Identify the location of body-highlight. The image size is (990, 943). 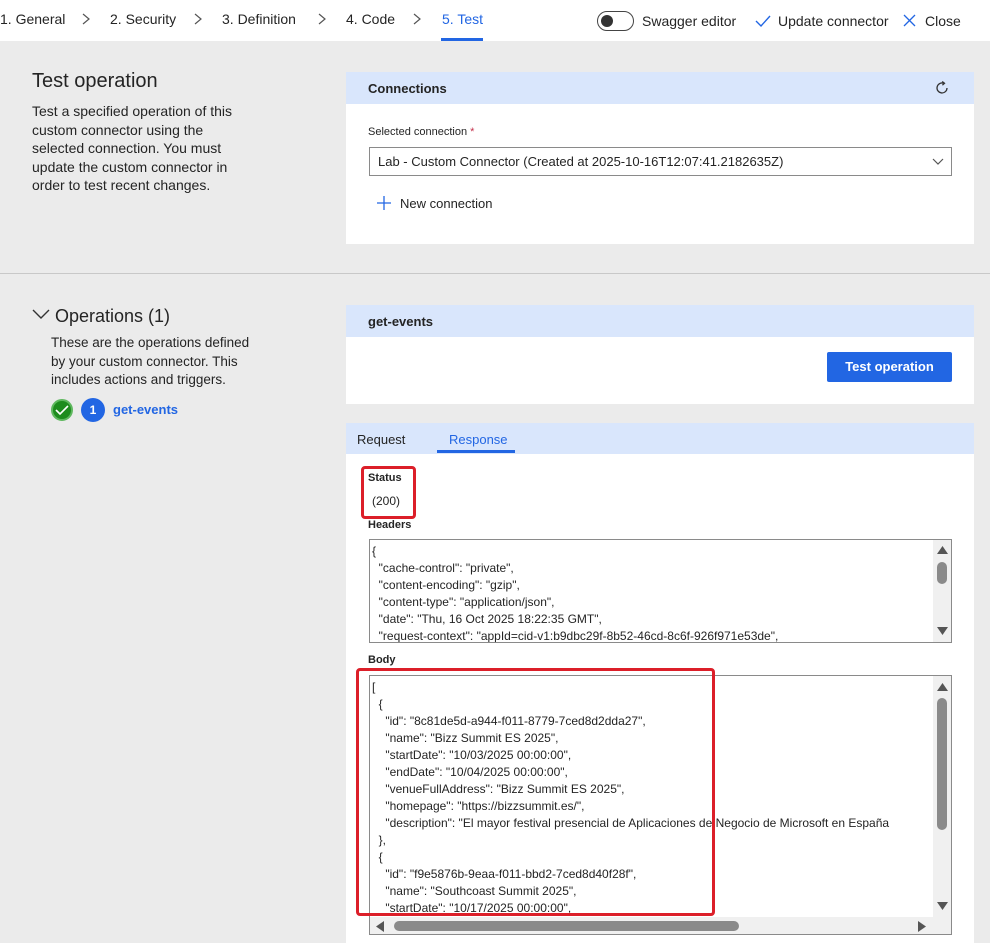
(535, 792).